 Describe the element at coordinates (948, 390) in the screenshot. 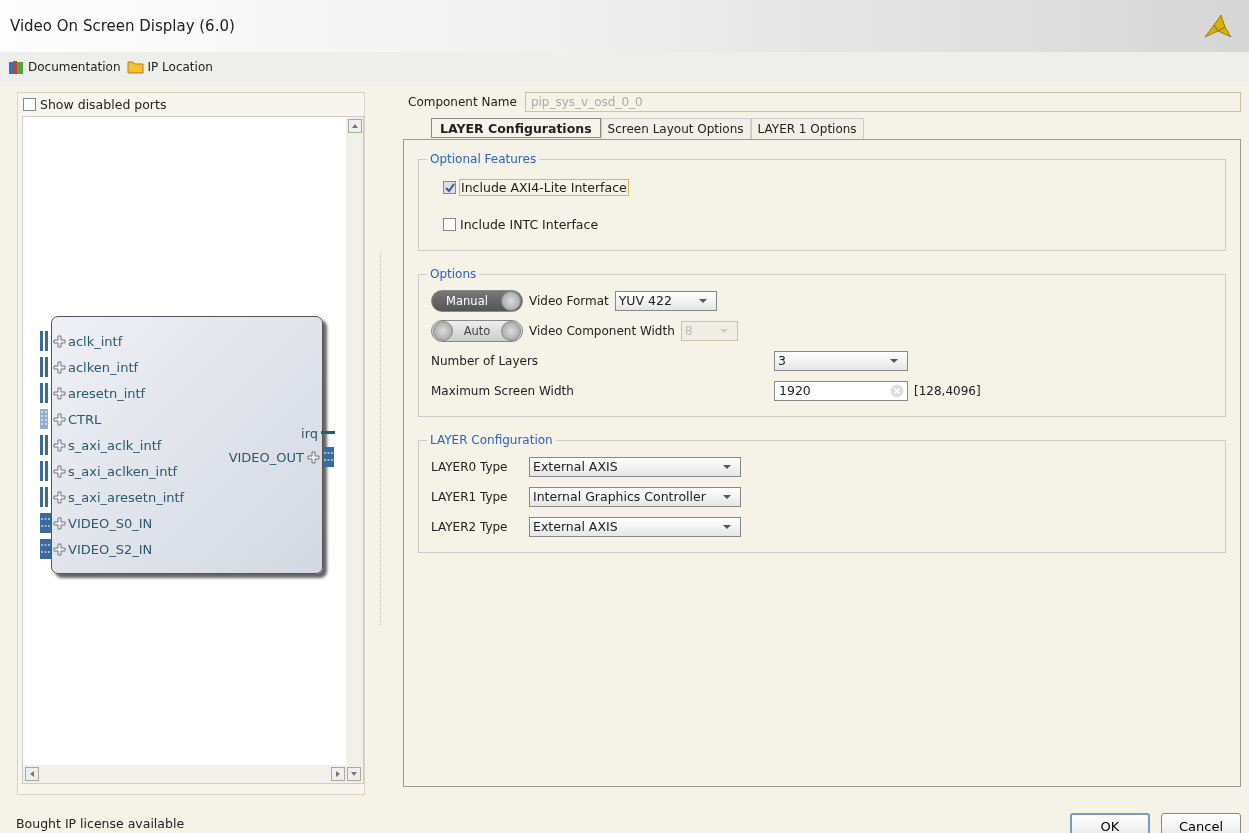

I see `range-hint: [128,4096]` at that location.